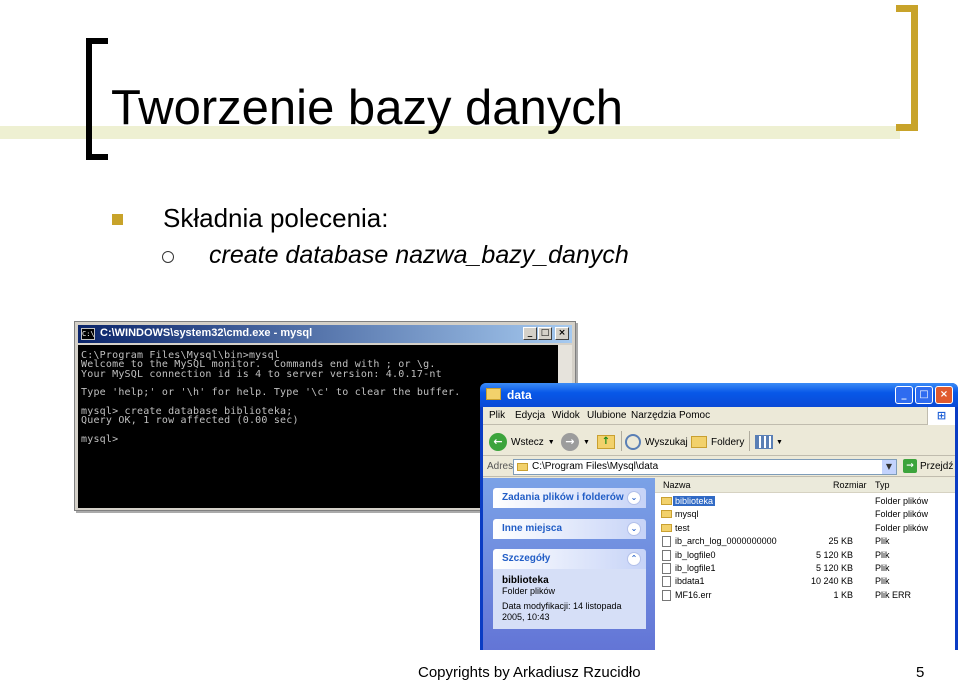 The width and height of the screenshot is (959, 681). Describe the element at coordinates (529, 672) in the screenshot. I see `footer: Copyrights by Arkadiusz Rzucidło` at that location.